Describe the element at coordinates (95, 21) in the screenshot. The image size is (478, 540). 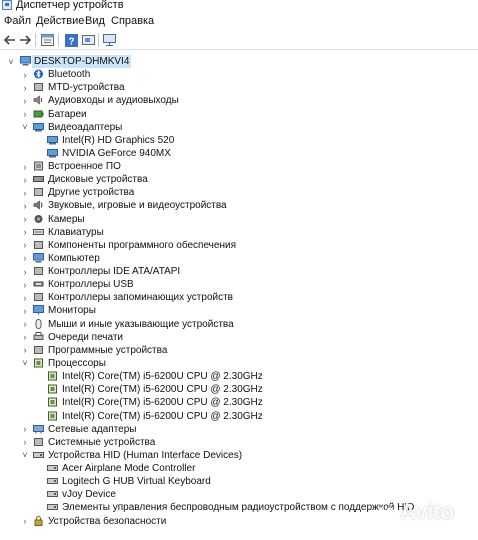
I see `menu-view: Вид` at that location.